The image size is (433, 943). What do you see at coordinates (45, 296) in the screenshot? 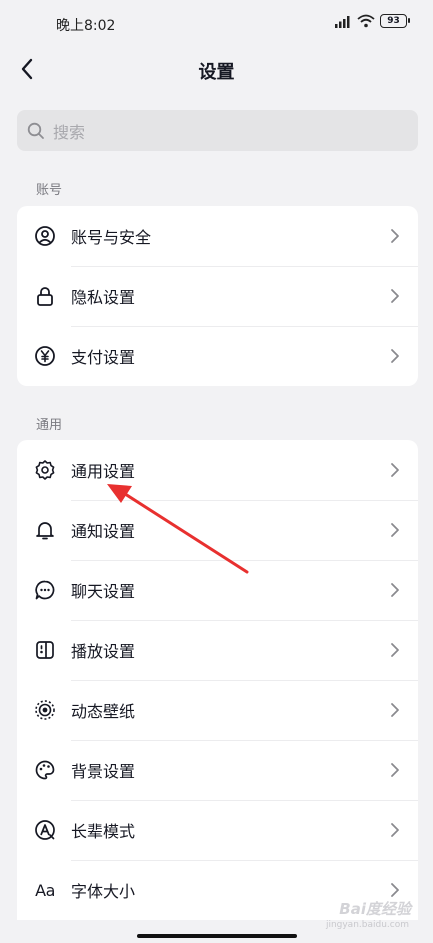
I see `lock-icon` at bounding box center [45, 296].